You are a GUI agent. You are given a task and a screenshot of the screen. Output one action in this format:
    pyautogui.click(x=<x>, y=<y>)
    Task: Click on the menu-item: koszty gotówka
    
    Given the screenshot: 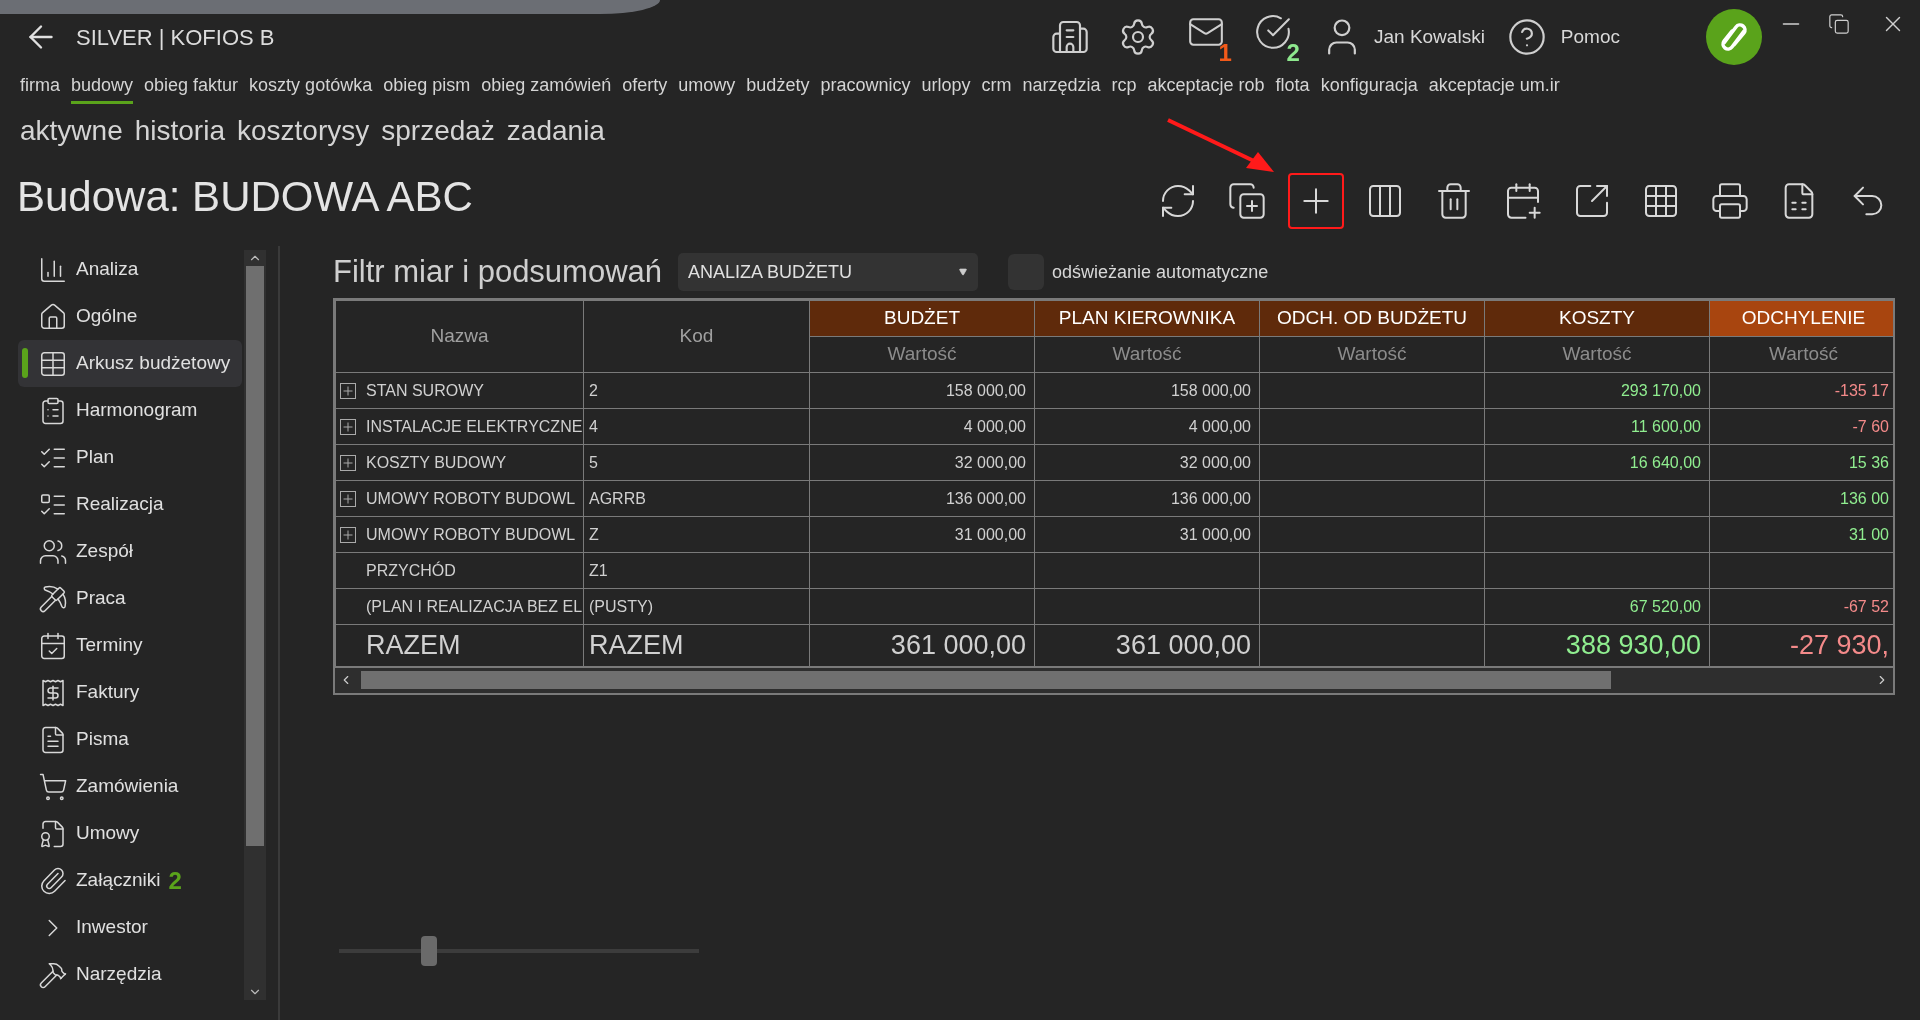 What is the action you would take?
    pyautogui.click(x=311, y=88)
    